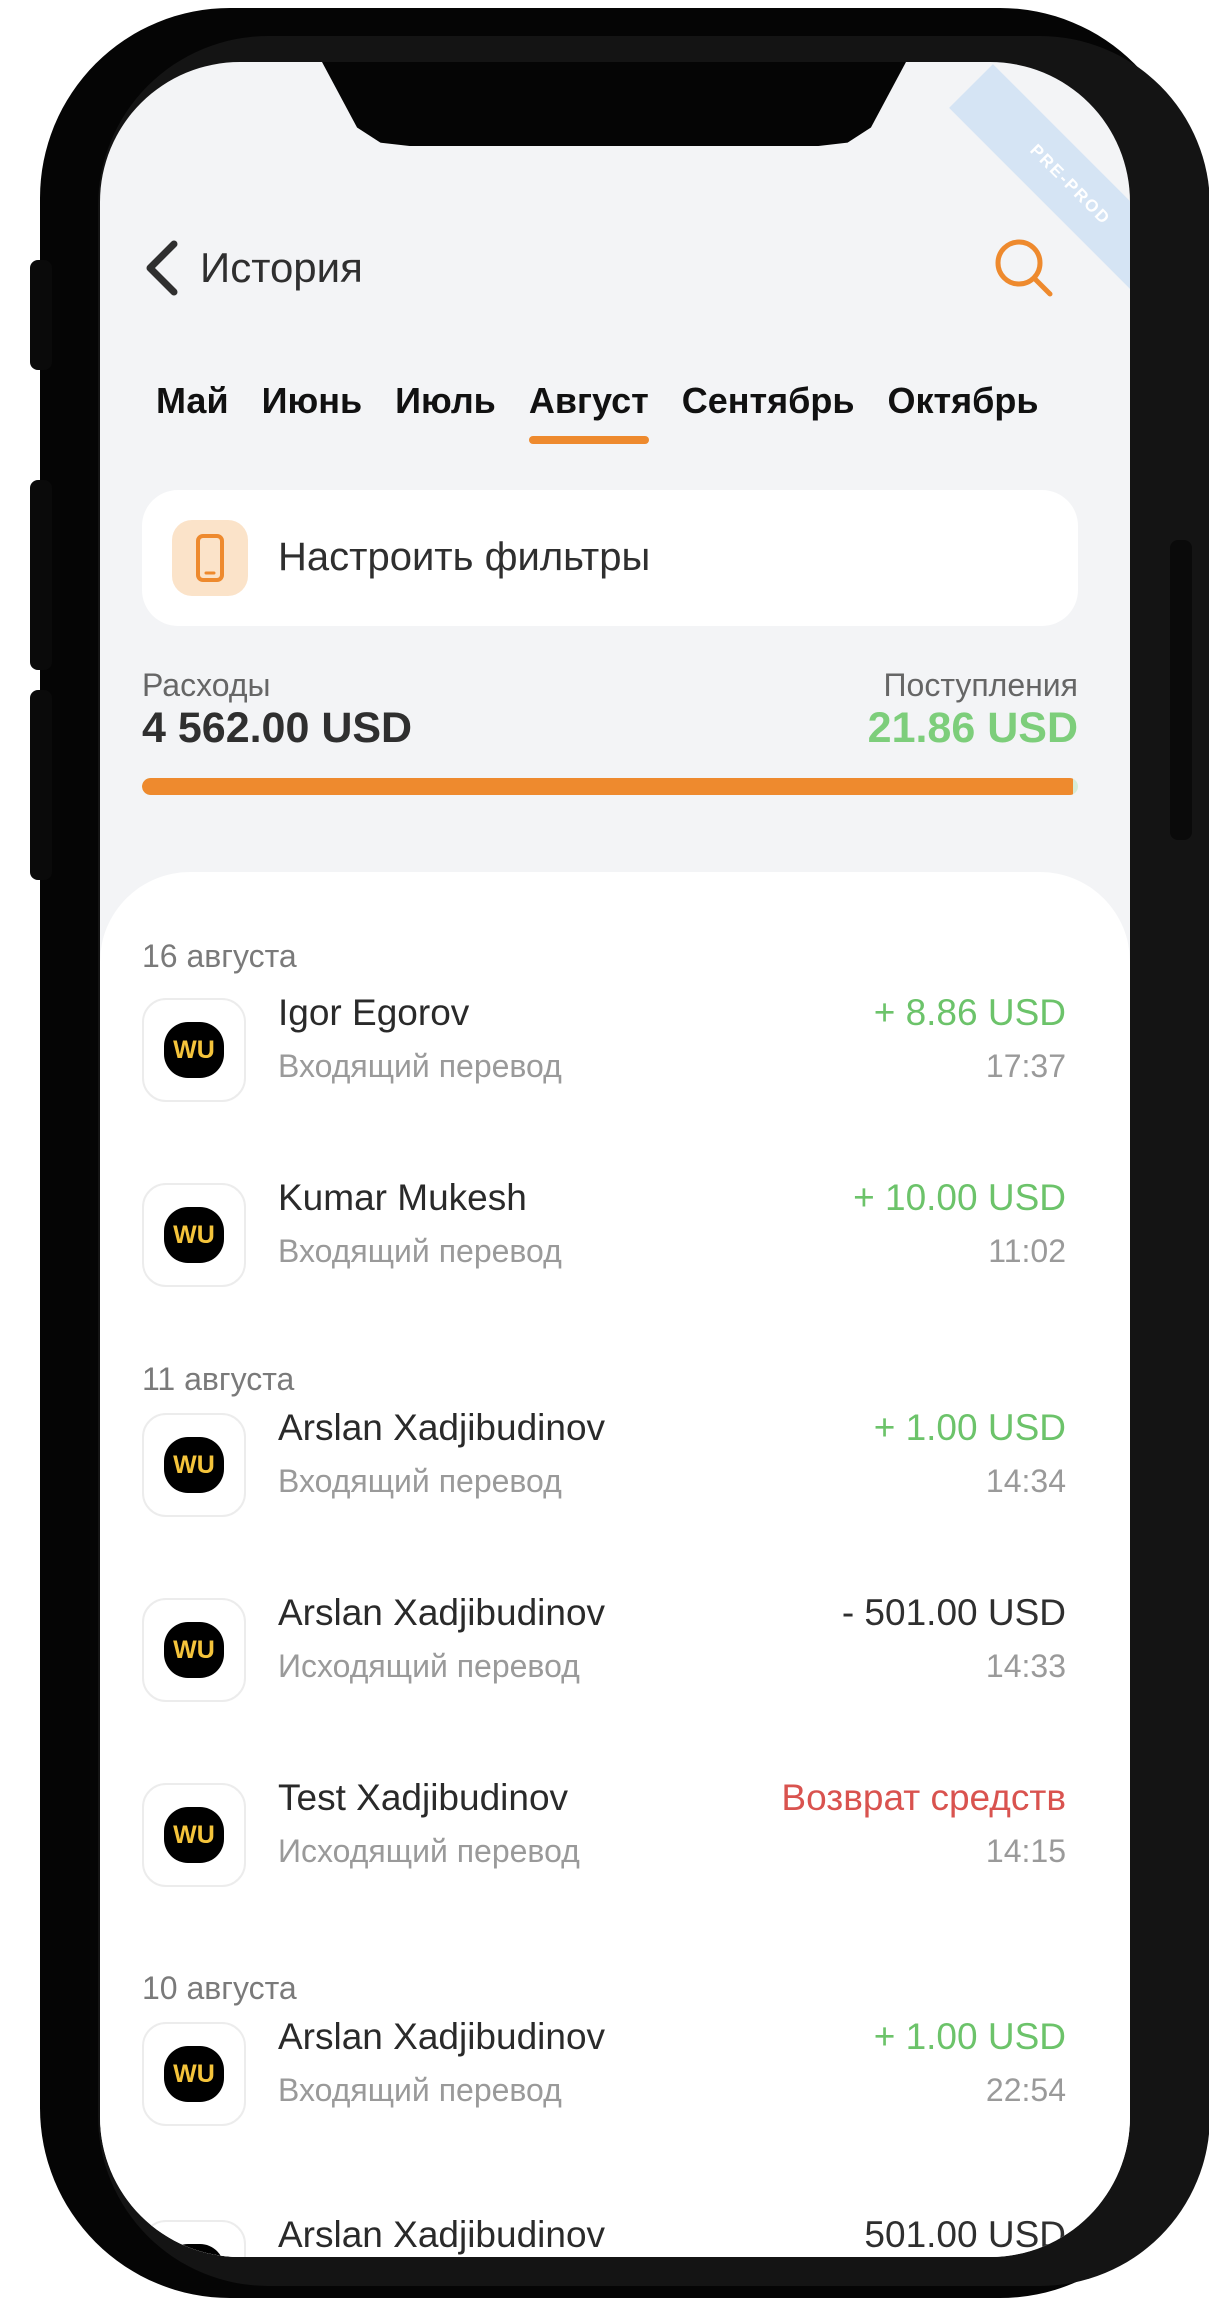 This screenshot has width=1209, height=2301. I want to click on date-group-label: 10 августа, so click(219, 1988).